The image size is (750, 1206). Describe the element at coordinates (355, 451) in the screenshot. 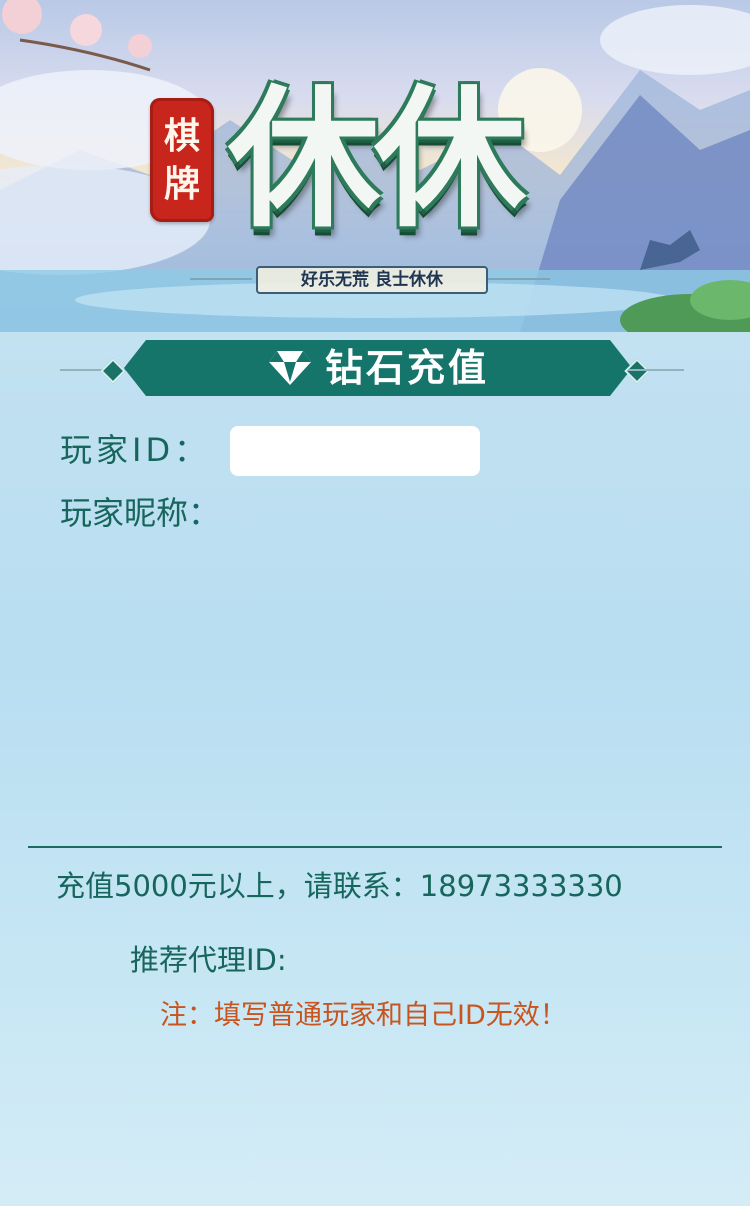

I see `player-id-input` at that location.